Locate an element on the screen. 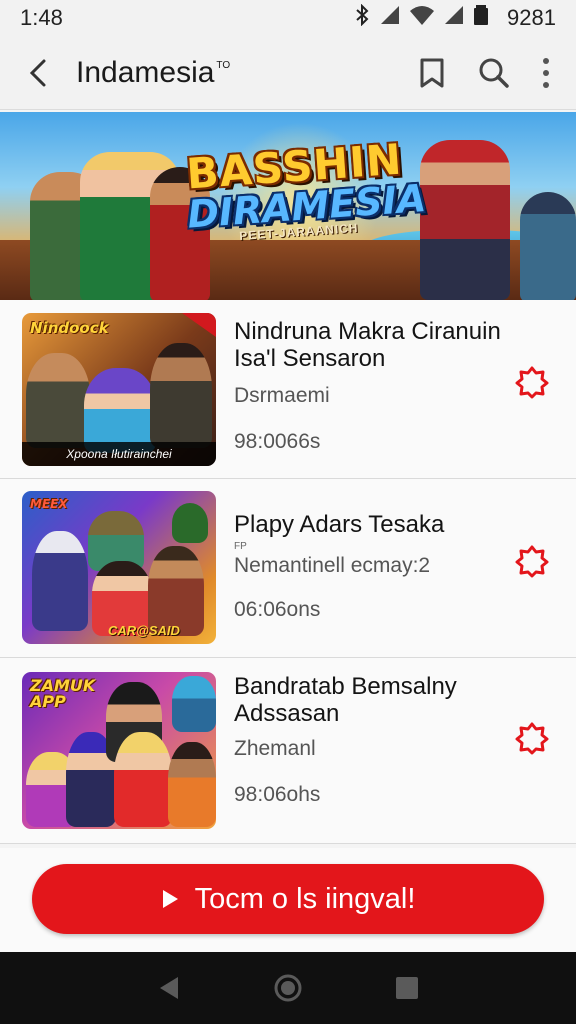  nav-home-button is located at coordinates (288, 988).